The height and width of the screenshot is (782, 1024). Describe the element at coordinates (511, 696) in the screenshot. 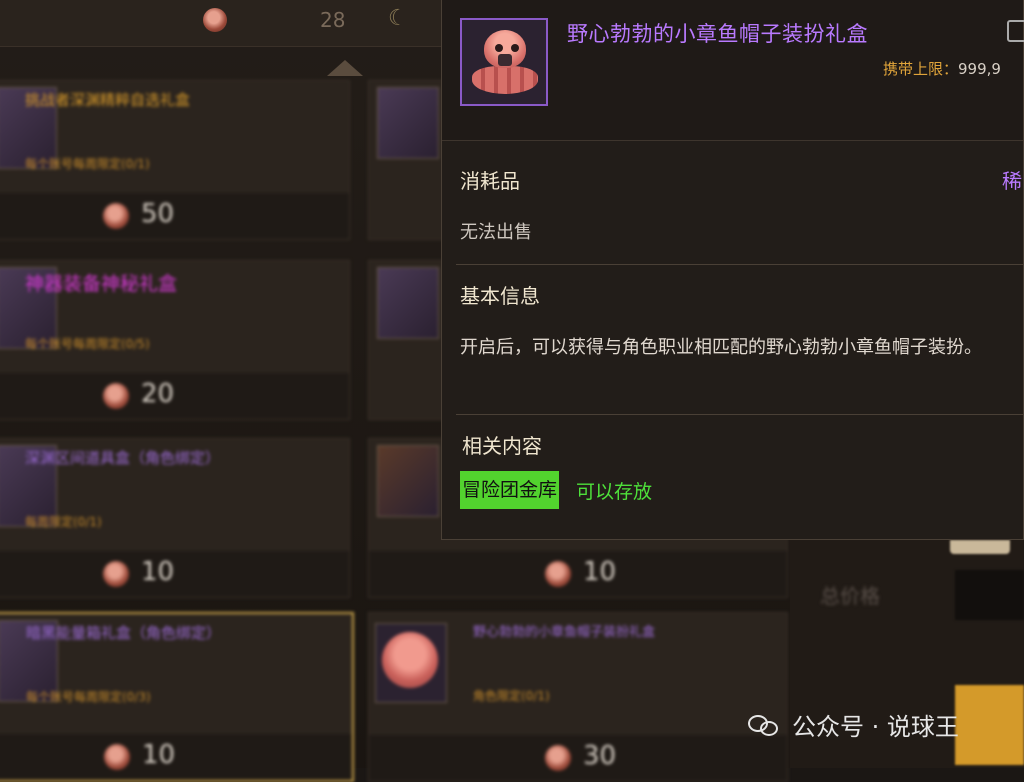

I see `item-limit: 角色限定(0/1)` at that location.